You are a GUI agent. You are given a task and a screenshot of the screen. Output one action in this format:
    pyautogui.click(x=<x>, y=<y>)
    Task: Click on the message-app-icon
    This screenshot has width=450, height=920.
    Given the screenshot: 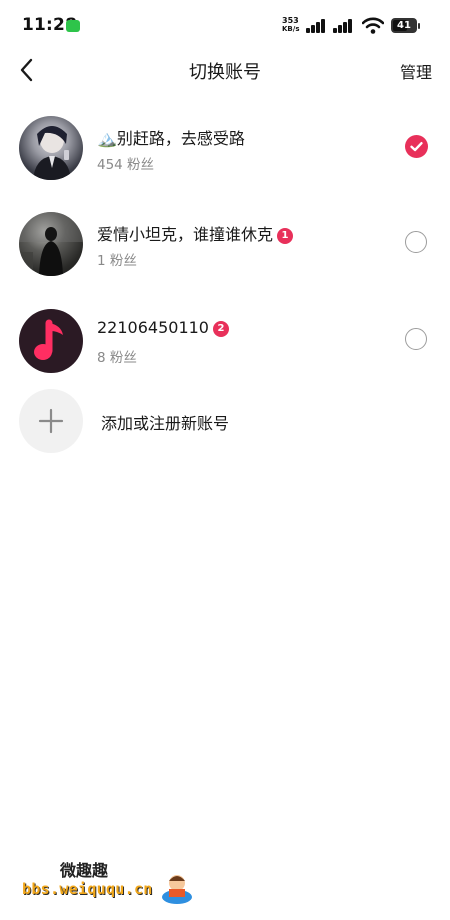 What is the action you would take?
    pyautogui.click(x=73, y=26)
    